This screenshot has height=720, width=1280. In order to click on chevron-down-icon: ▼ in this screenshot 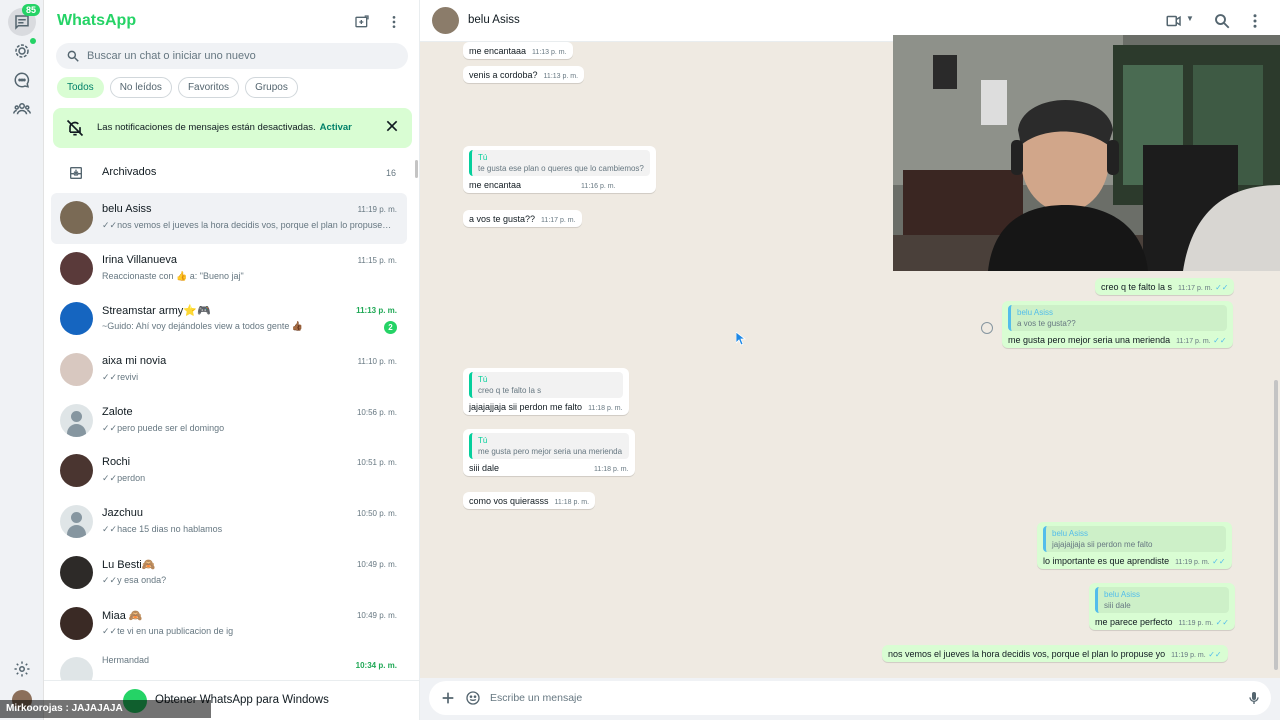, I will do `click(1195, 23)`.